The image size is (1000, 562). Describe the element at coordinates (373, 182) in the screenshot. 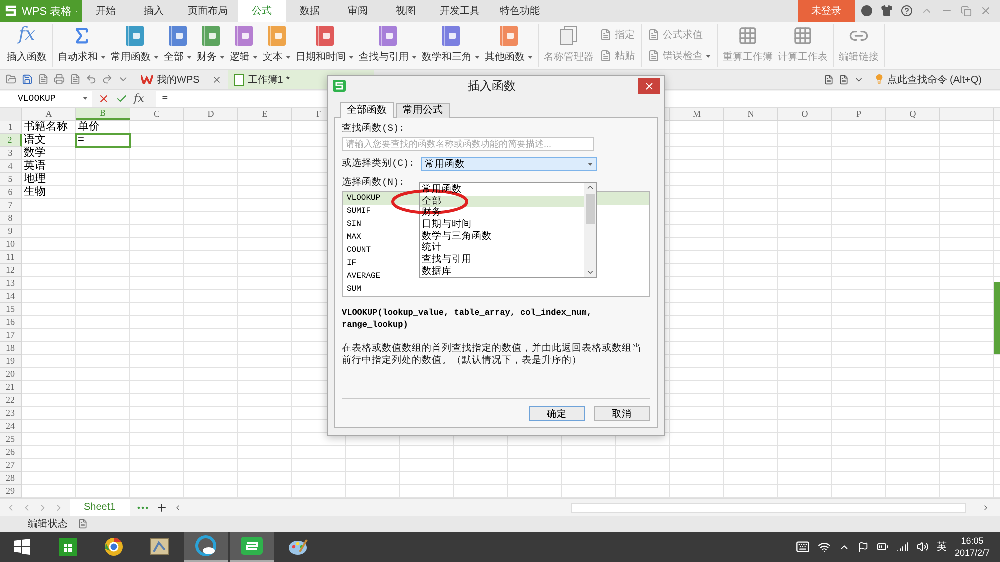

I see `function-label: 选择函数(N):` at that location.